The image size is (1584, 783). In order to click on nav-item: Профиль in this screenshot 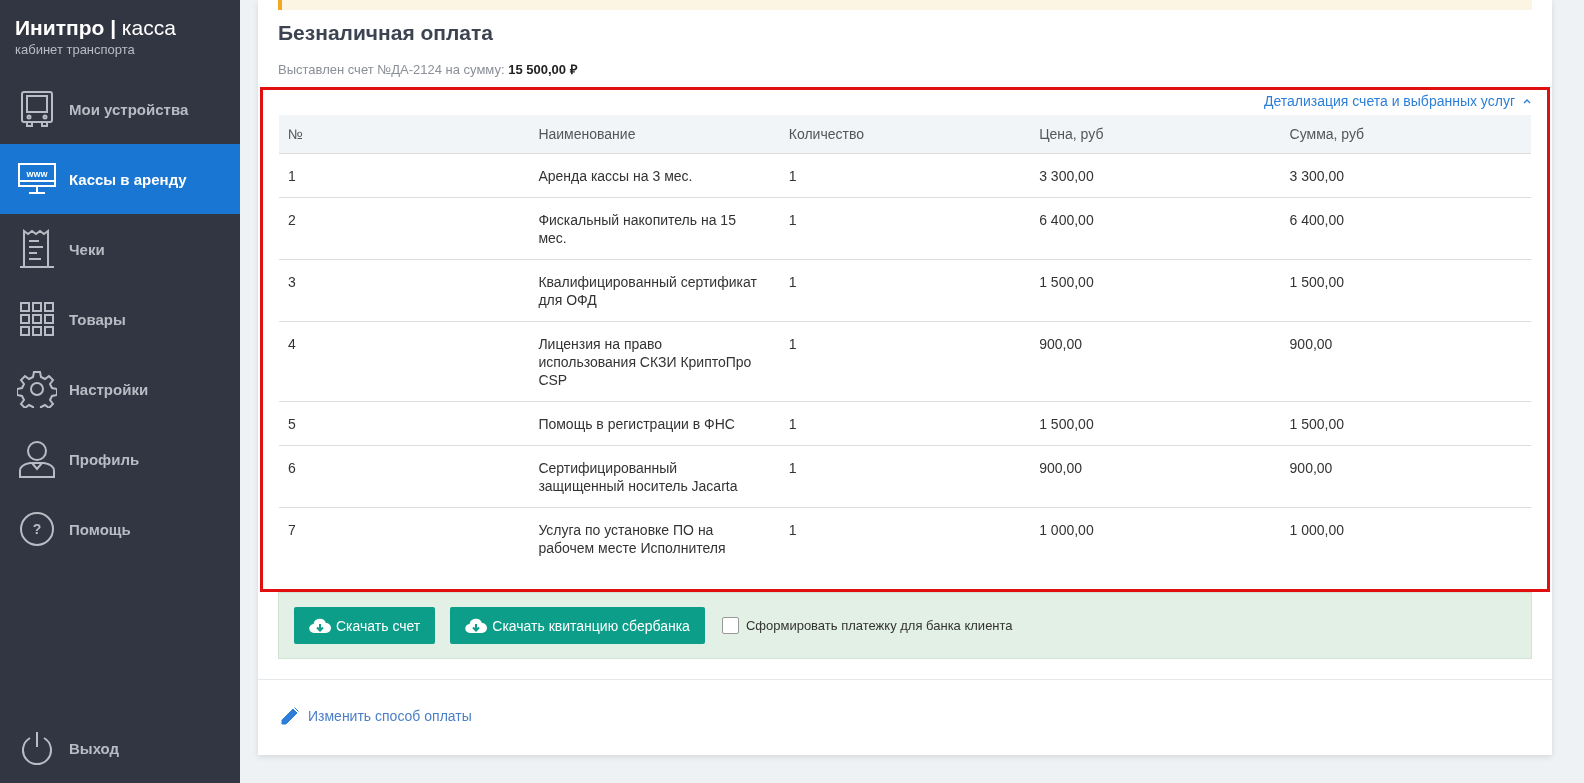, I will do `click(120, 459)`.